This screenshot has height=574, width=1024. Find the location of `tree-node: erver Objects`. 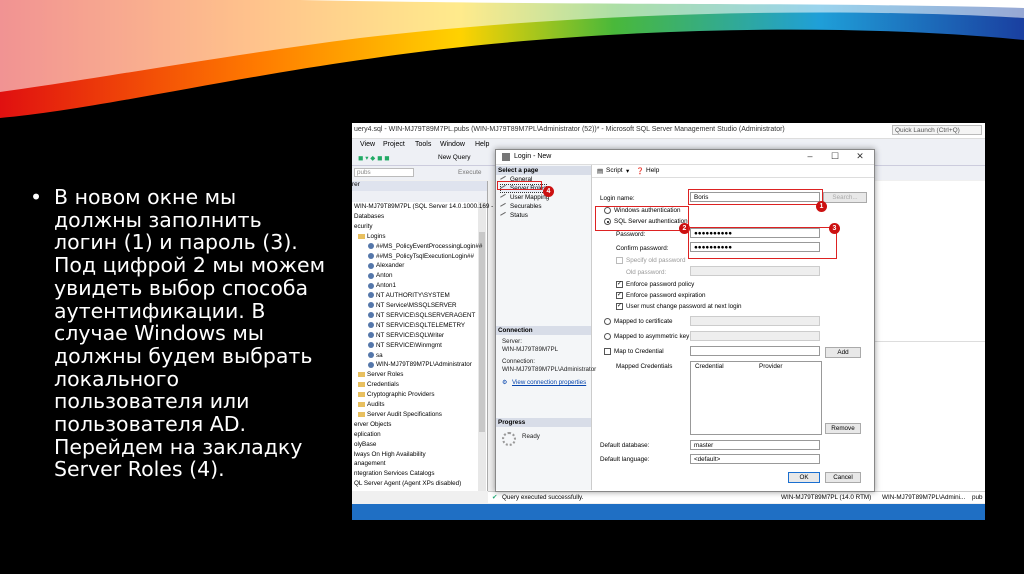

tree-node: erver Objects is located at coordinates (372, 424).